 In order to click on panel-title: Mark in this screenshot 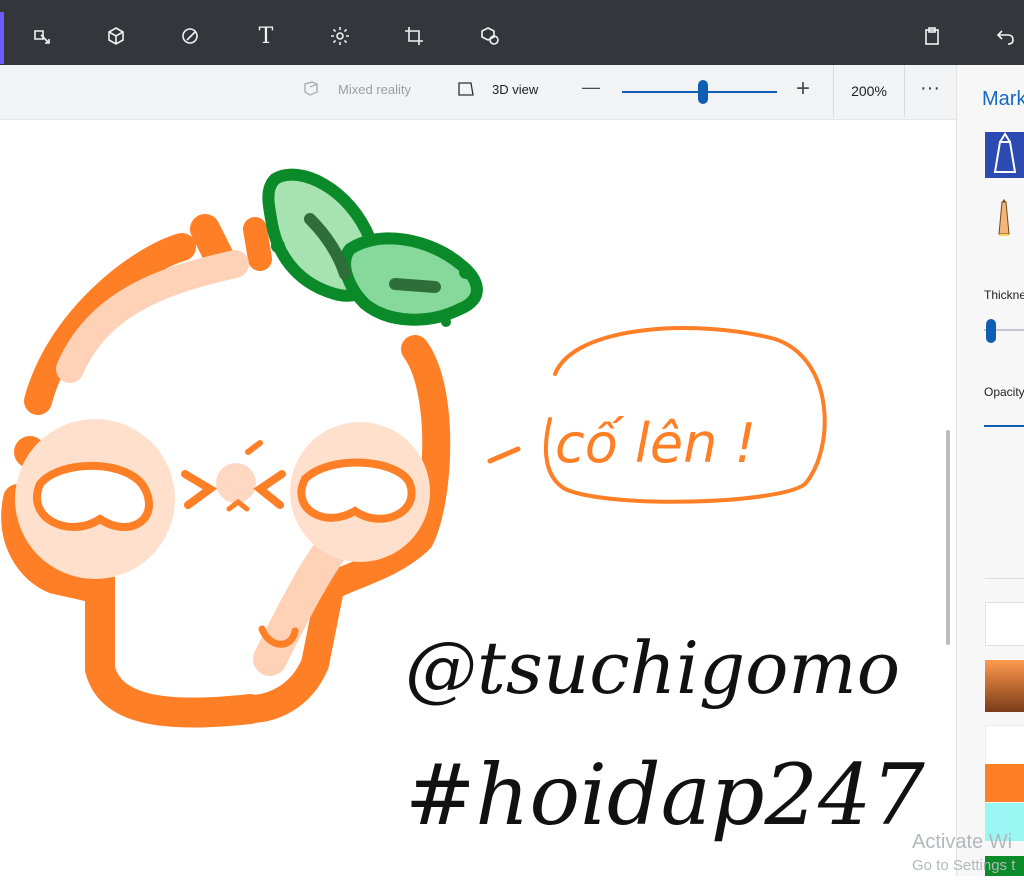, I will do `click(1003, 99)`.